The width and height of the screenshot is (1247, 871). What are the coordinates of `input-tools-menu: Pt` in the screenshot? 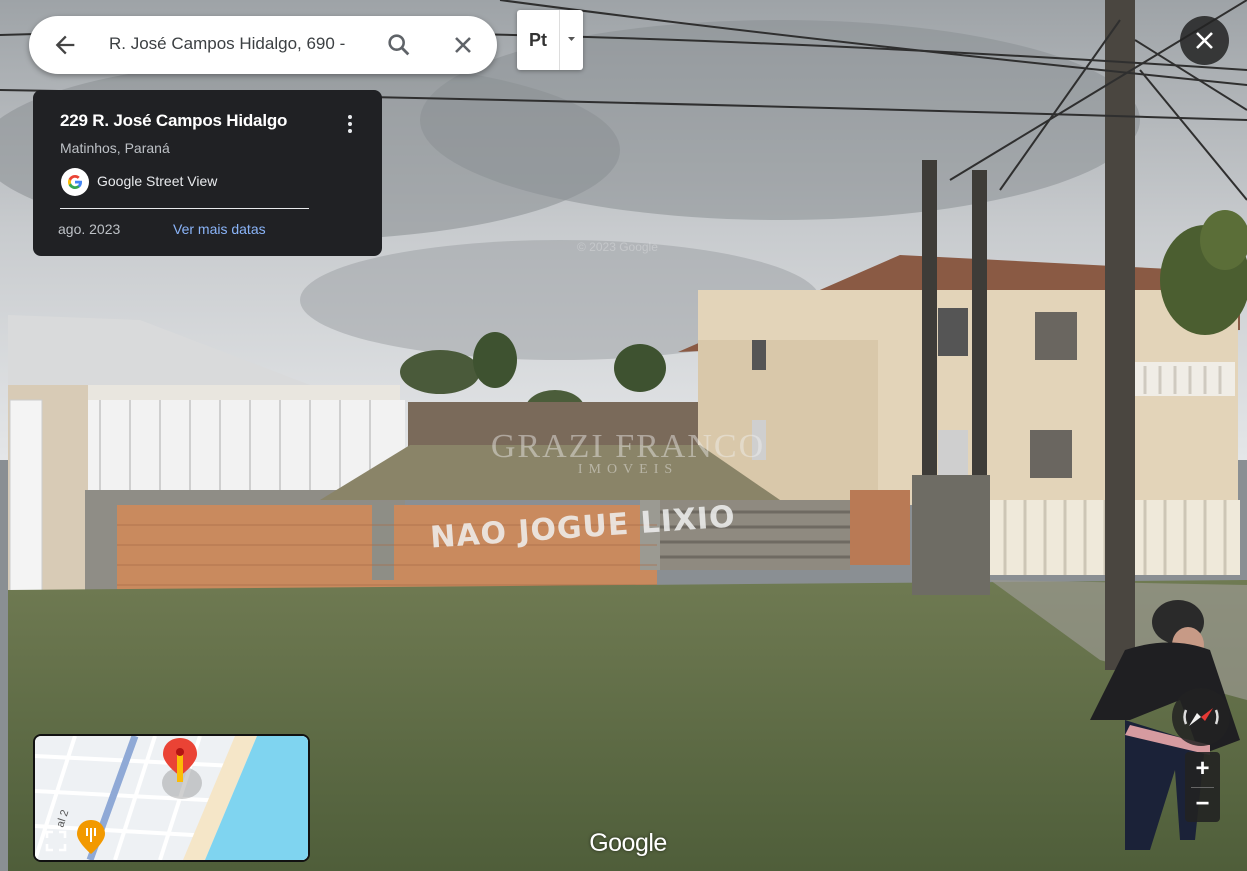 It's located at (550, 40).